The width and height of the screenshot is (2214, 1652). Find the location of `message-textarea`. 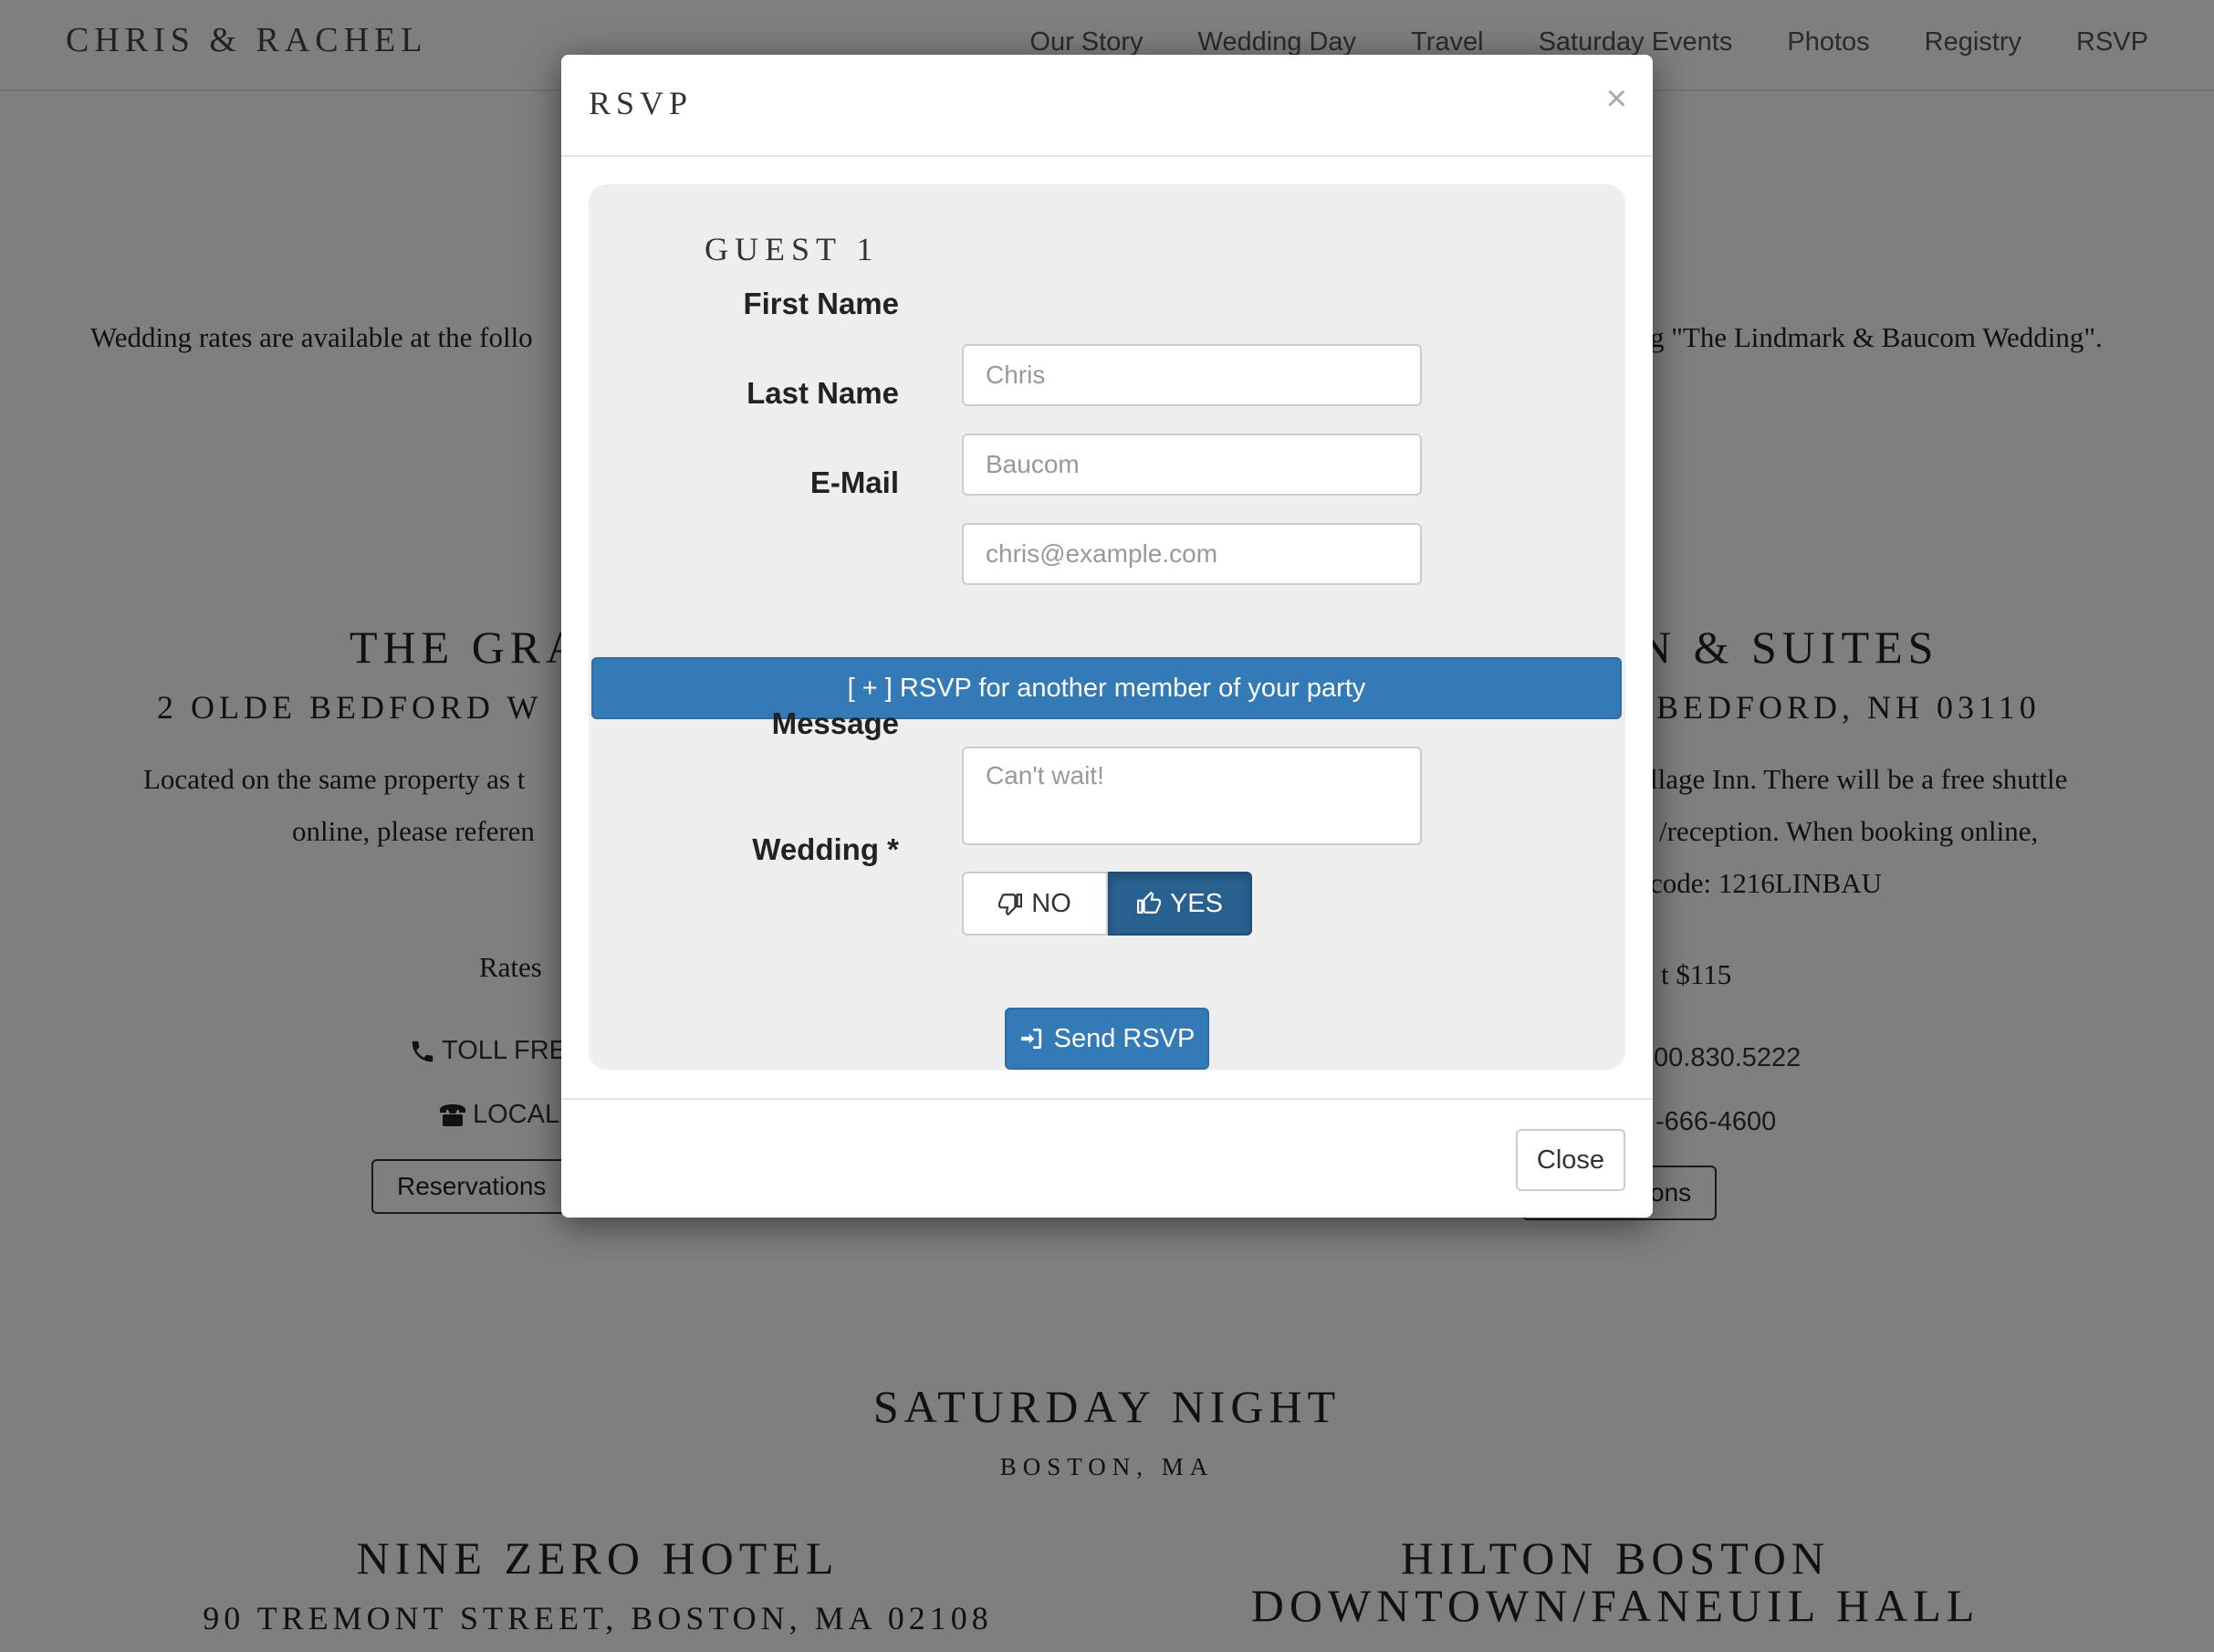

message-textarea is located at coordinates (1192, 796).